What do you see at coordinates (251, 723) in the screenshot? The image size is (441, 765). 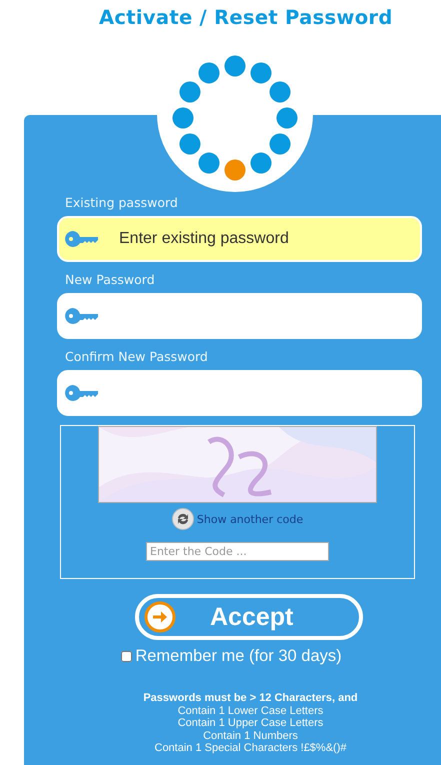 I see `rule-text: Contain 1 Upper Case Letters` at bounding box center [251, 723].